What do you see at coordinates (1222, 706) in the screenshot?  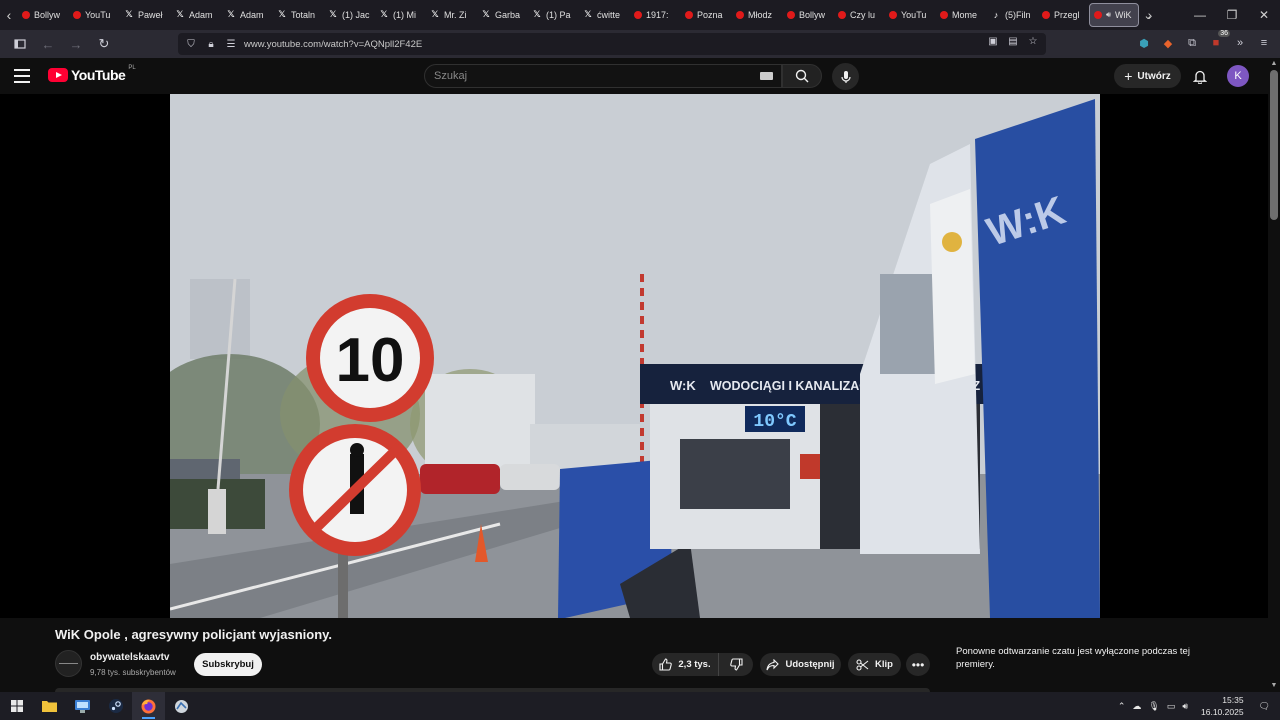 I see `clock: 15:35 16.10.2025` at bounding box center [1222, 706].